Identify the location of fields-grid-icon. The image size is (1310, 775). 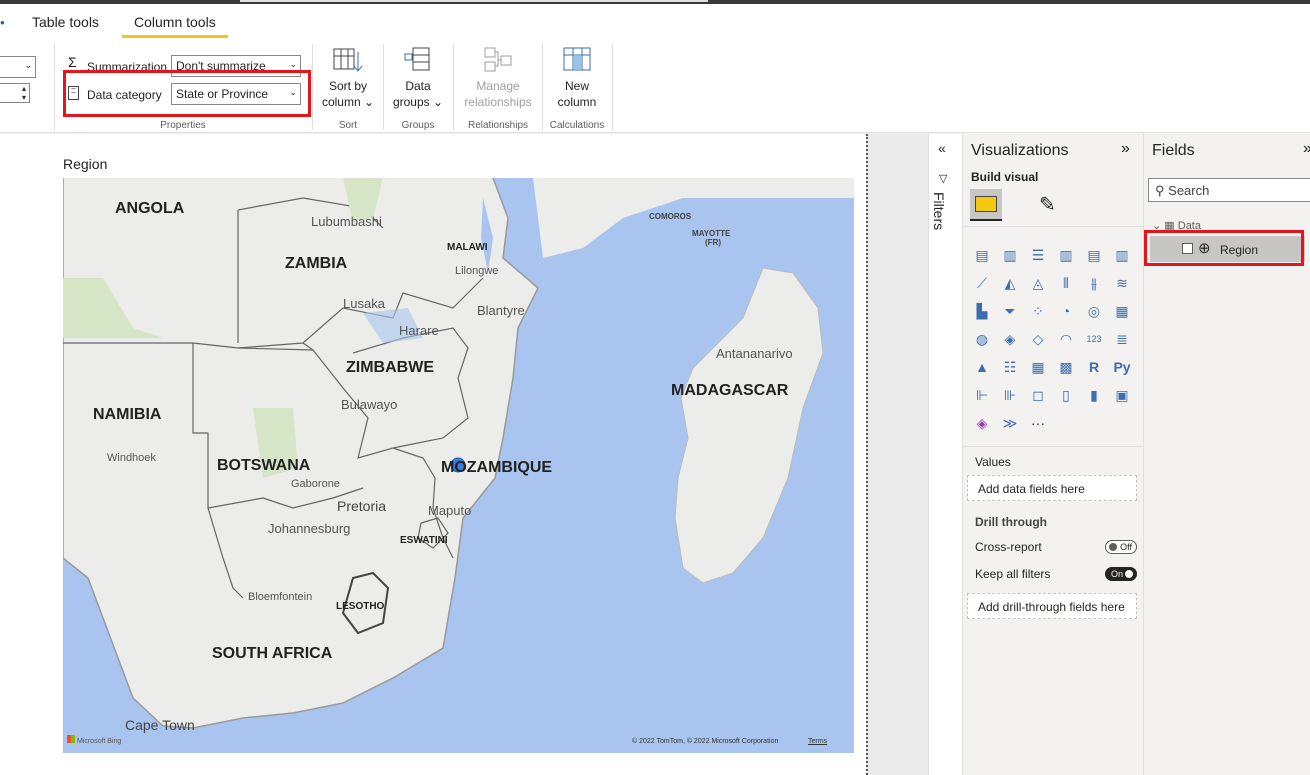
(986, 204).